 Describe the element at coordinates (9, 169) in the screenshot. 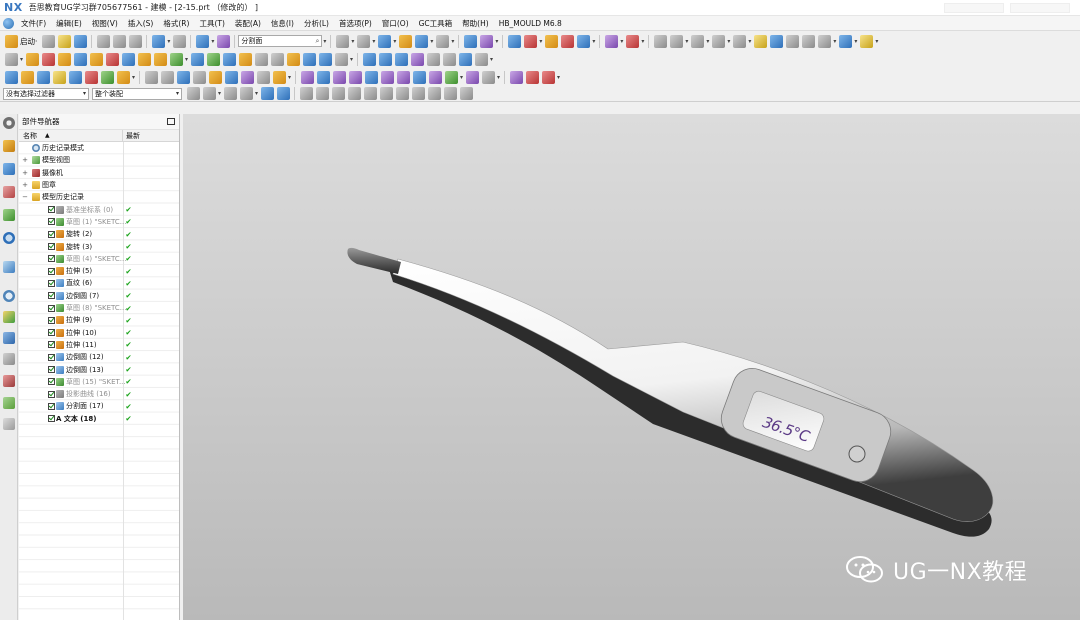

I see `constraint-navigator-icon` at that location.